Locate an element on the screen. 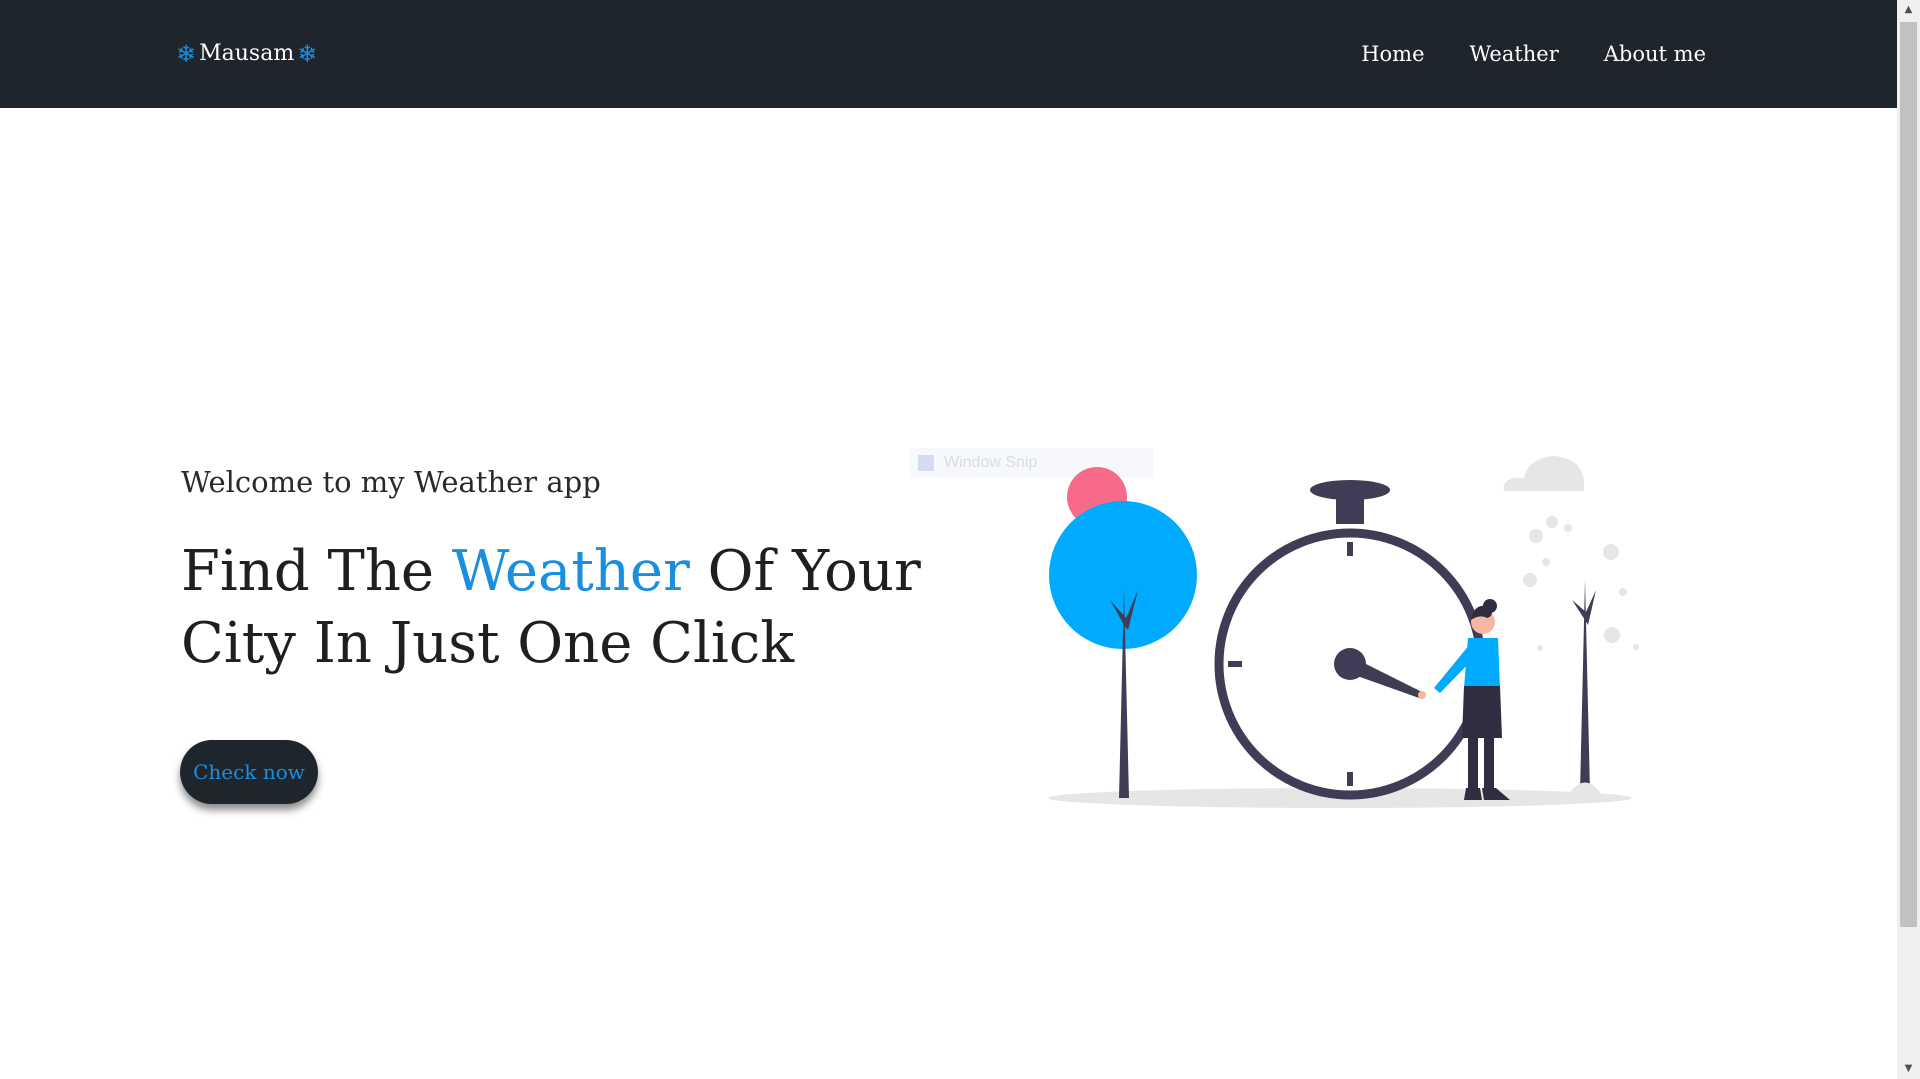 This screenshot has height=1079, width=1920. vertical-scrollbar: ▲ ▼ is located at coordinates (1908, 539).